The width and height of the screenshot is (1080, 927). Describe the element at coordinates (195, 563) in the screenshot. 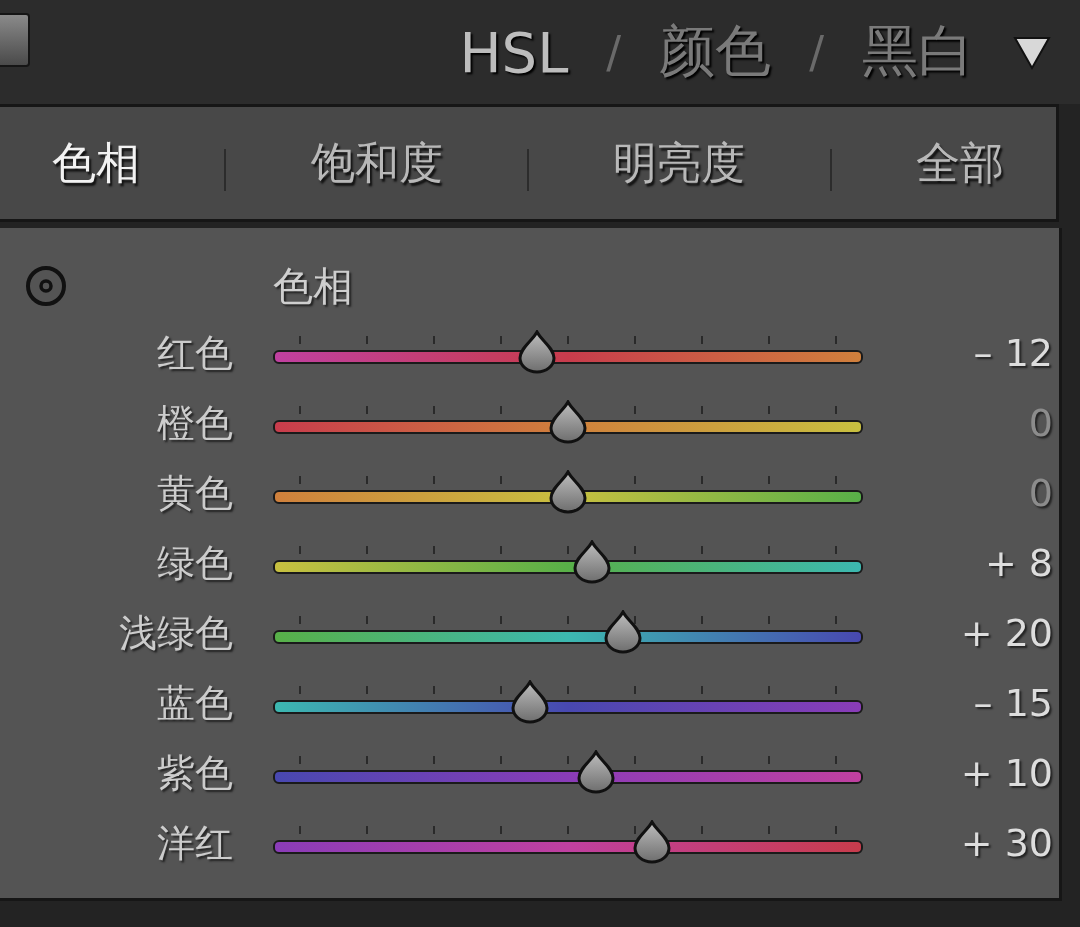

I see `slider-label: 绿色` at that location.